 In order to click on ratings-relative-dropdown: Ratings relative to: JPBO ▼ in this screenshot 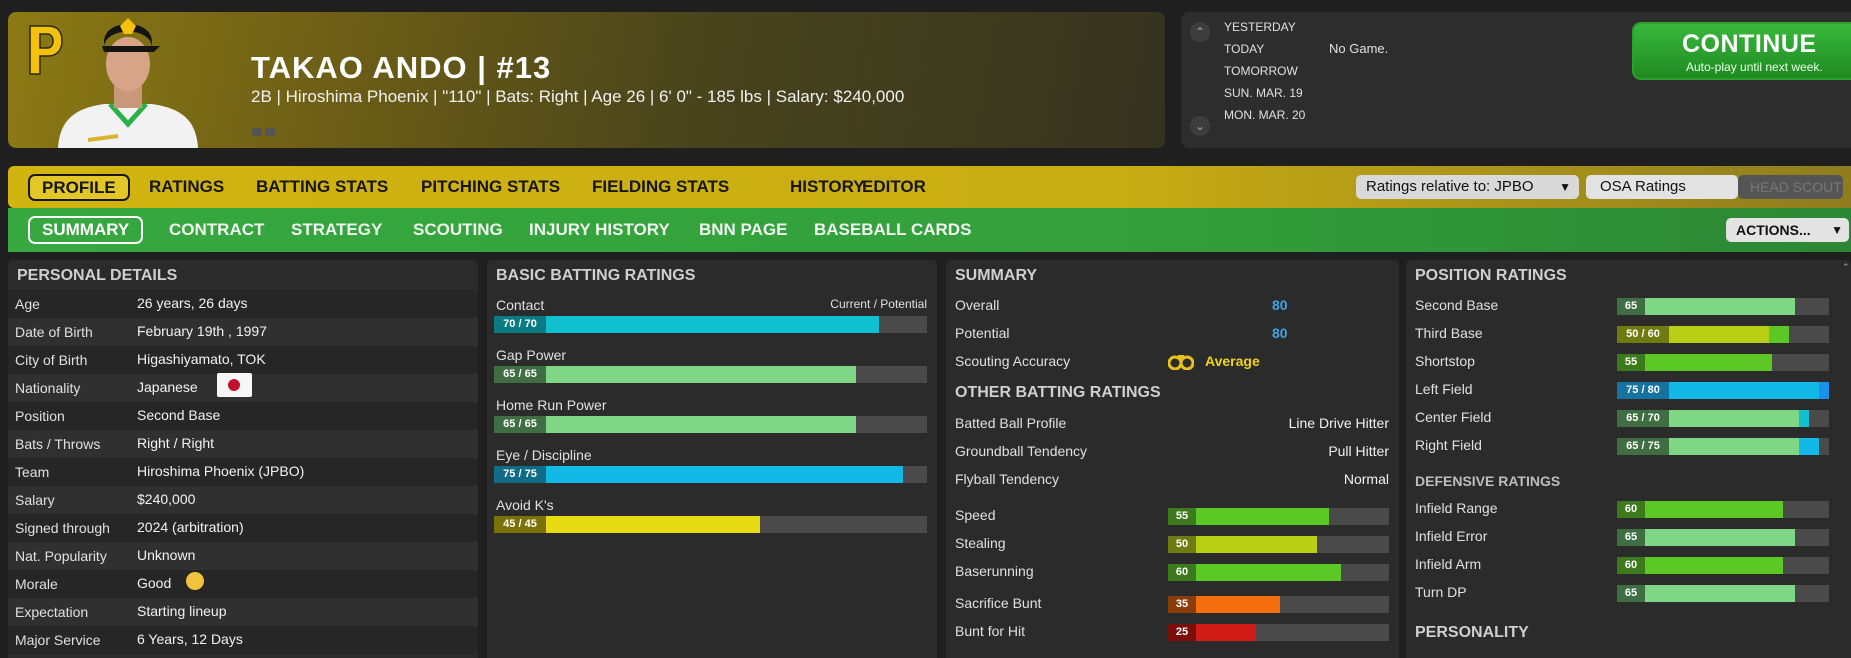, I will do `click(1467, 187)`.